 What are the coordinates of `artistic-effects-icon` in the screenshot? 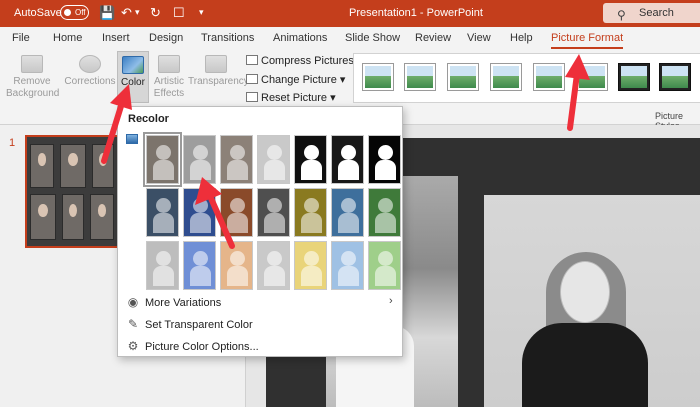 It's located at (169, 64).